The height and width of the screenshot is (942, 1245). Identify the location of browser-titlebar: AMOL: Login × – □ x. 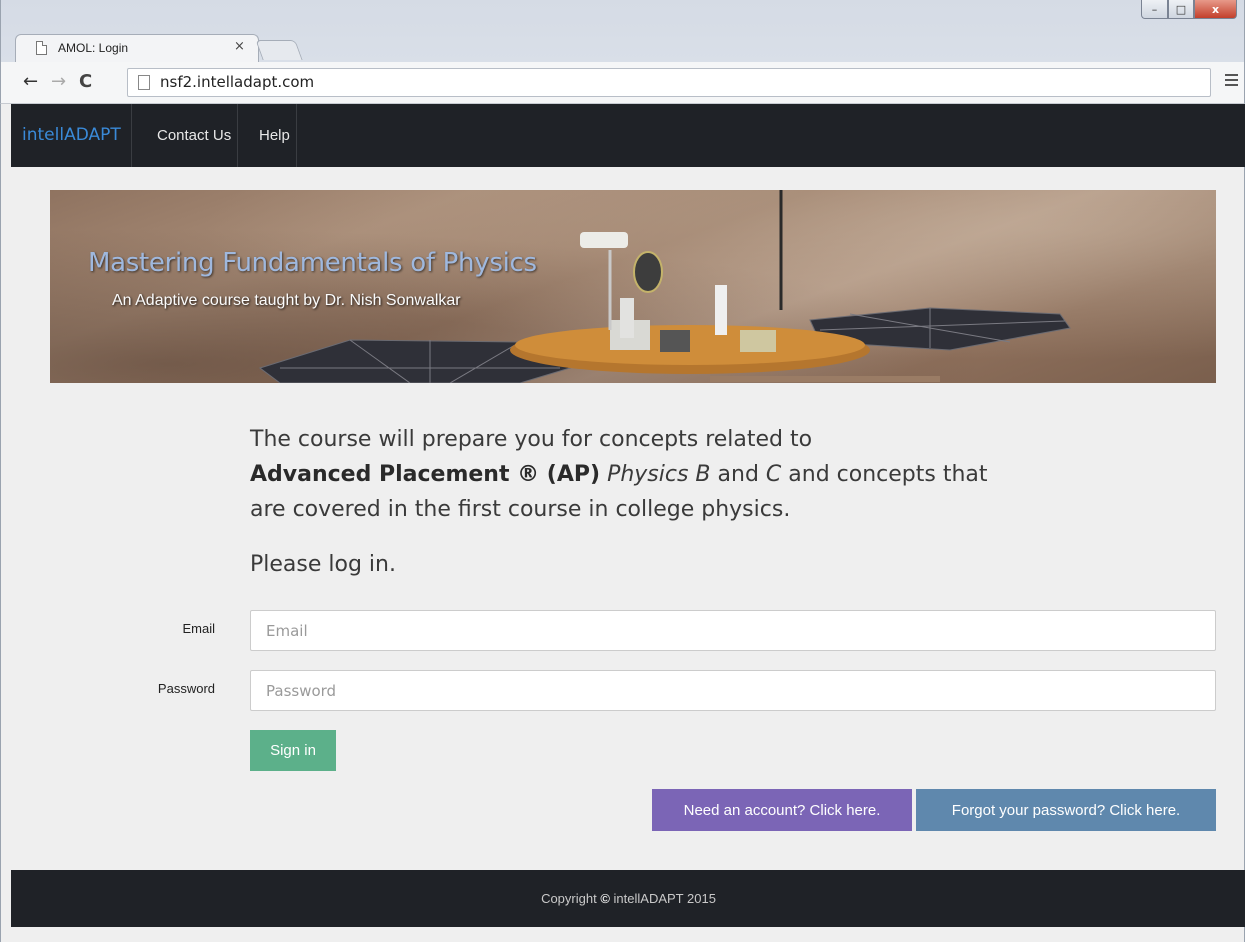
(622, 31).